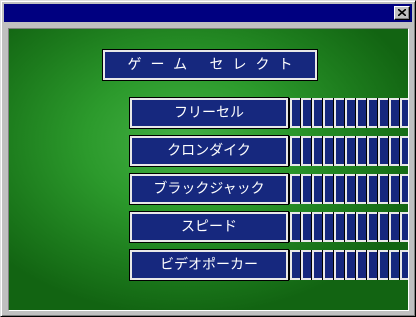 The width and height of the screenshot is (416, 317). What do you see at coordinates (209, 189) in the screenshot?
I see `game-button-blackjack: ブラックジャック` at bounding box center [209, 189].